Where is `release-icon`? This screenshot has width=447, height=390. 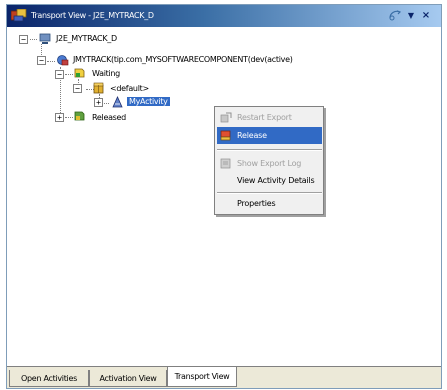 release-icon is located at coordinates (225, 135).